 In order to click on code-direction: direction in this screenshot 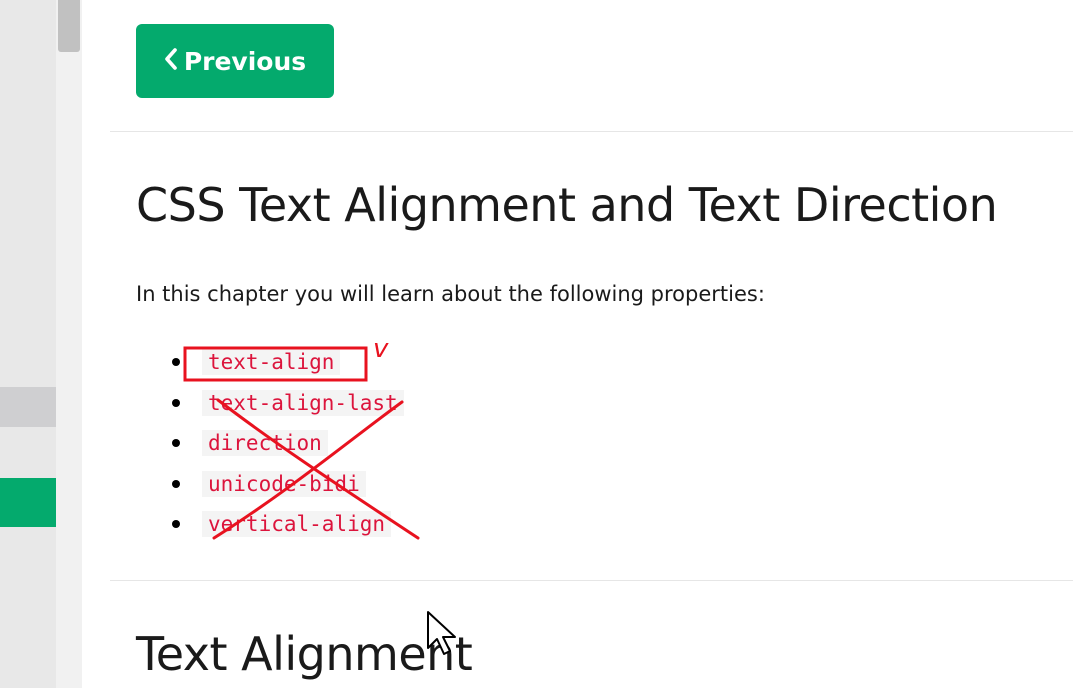, I will do `click(265, 443)`.